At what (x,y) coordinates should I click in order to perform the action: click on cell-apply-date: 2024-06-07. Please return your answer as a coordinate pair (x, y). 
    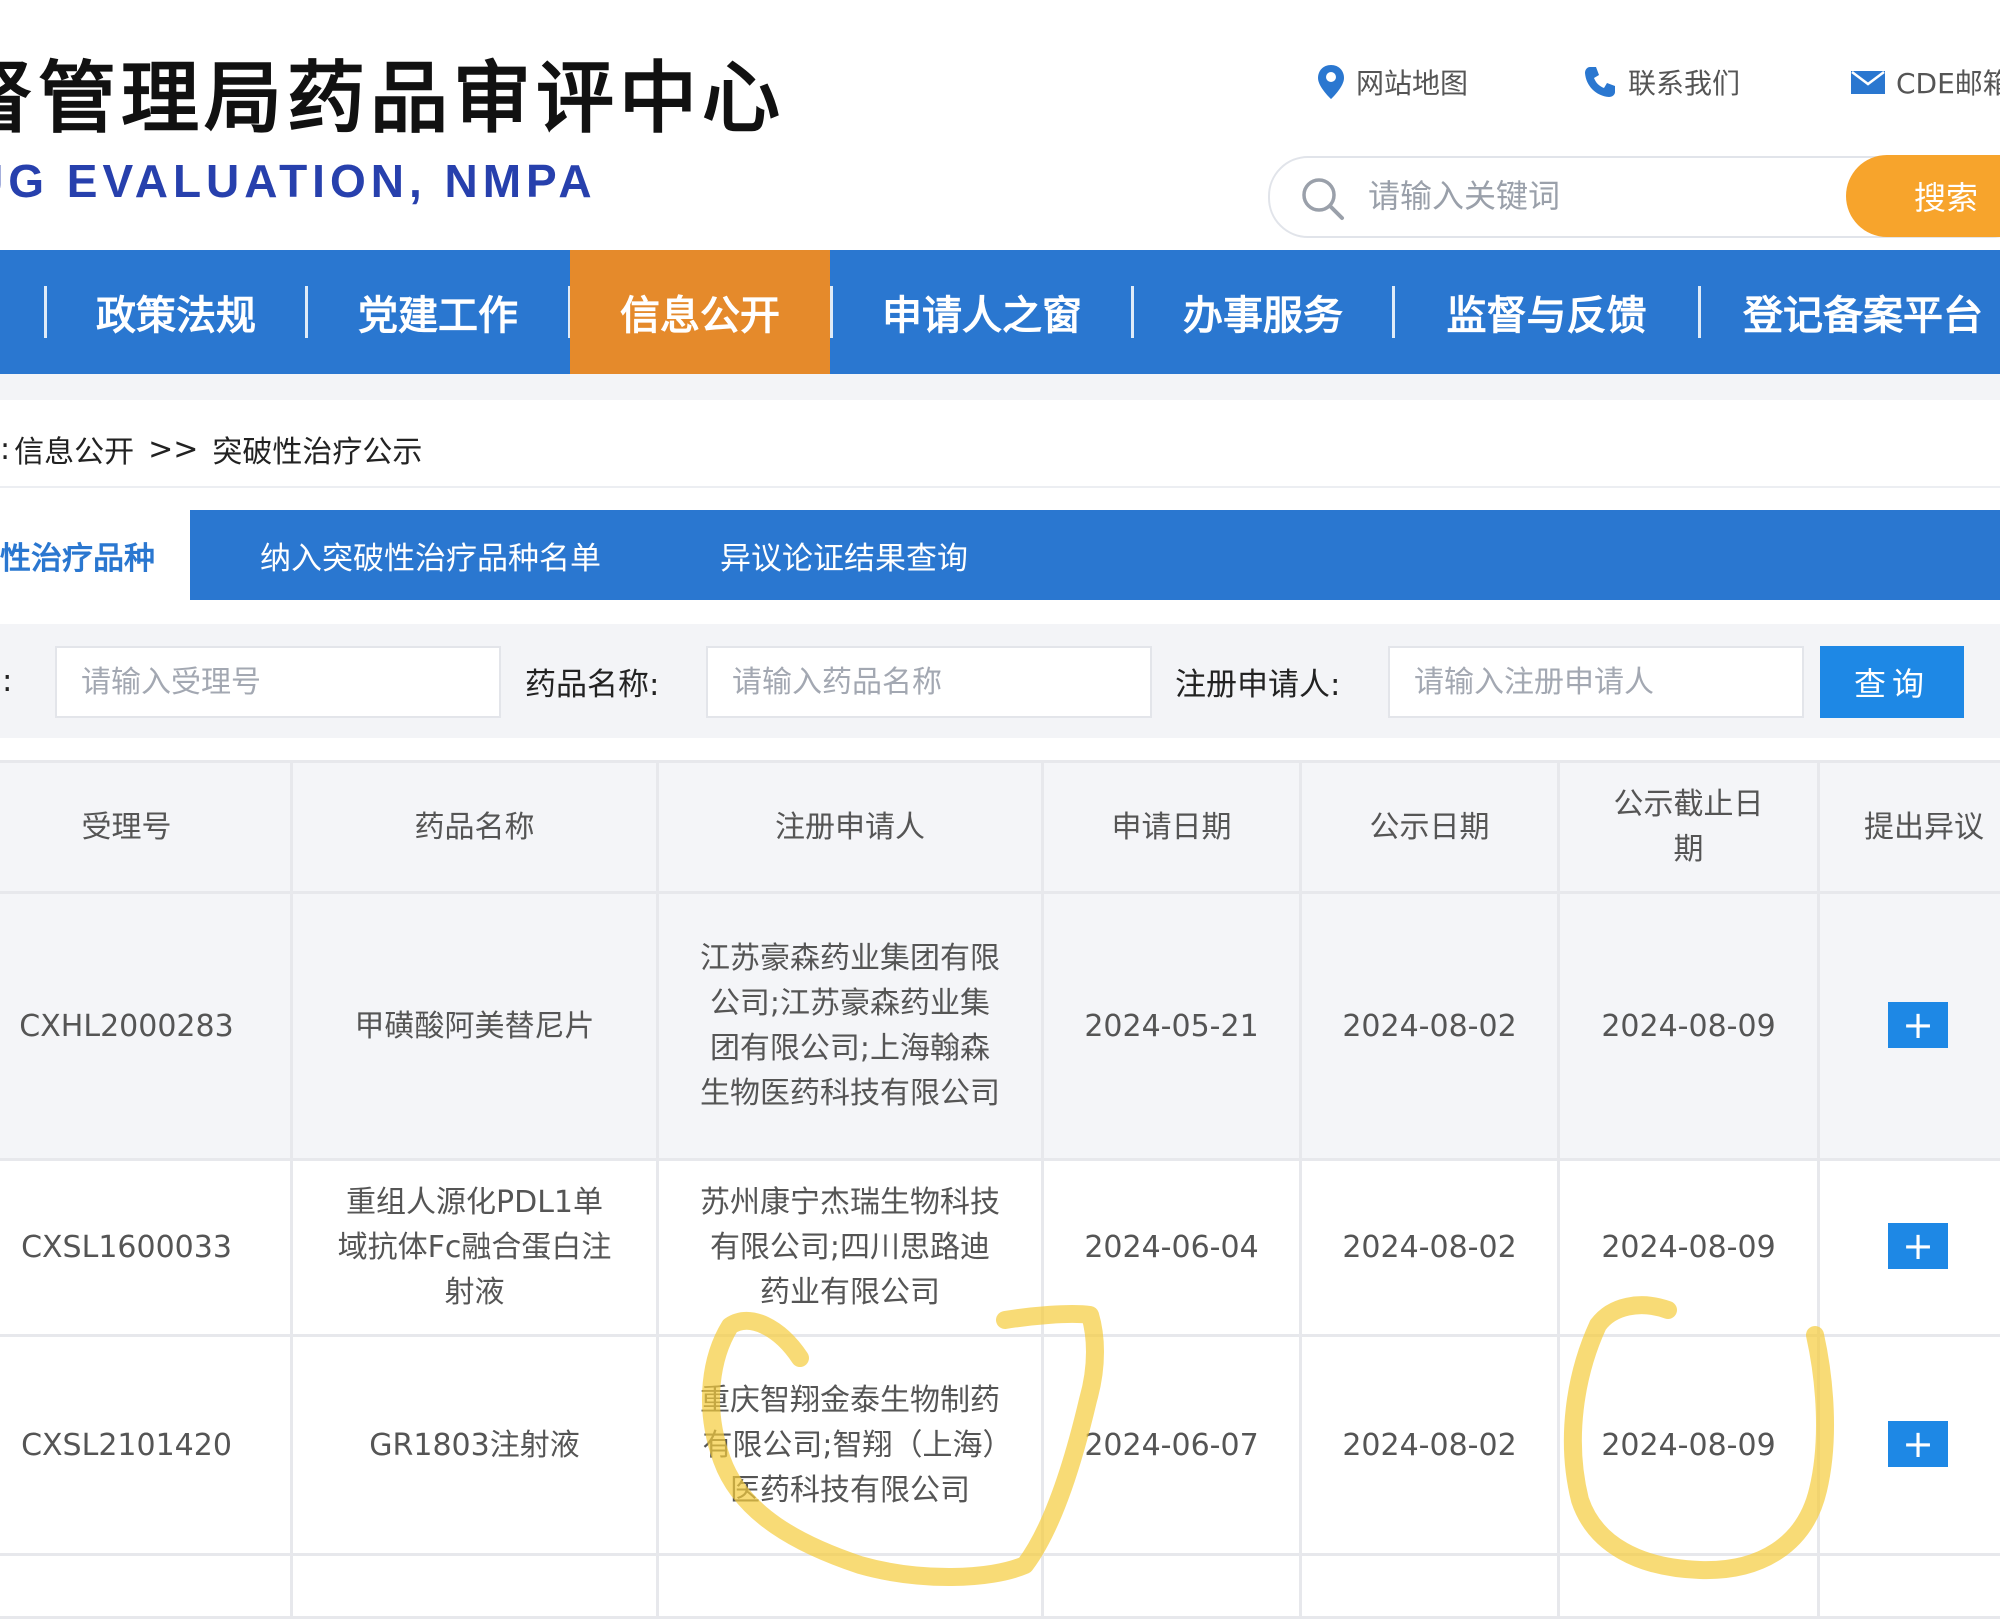
    Looking at the image, I should click on (1172, 1445).